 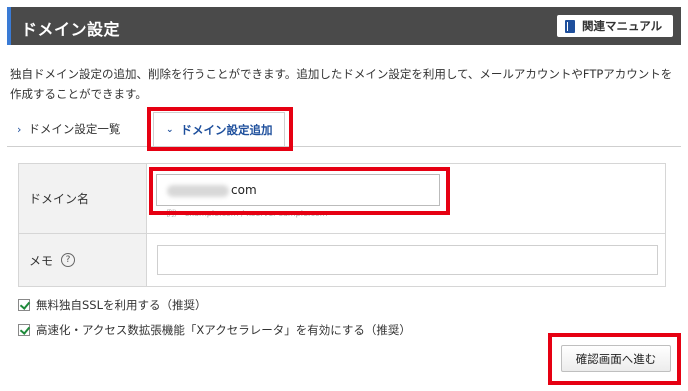 What do you see at coordinates (244, 190) in the screenshot?
I see `domain-suffix-text: com` at bounding box center [244, 190].